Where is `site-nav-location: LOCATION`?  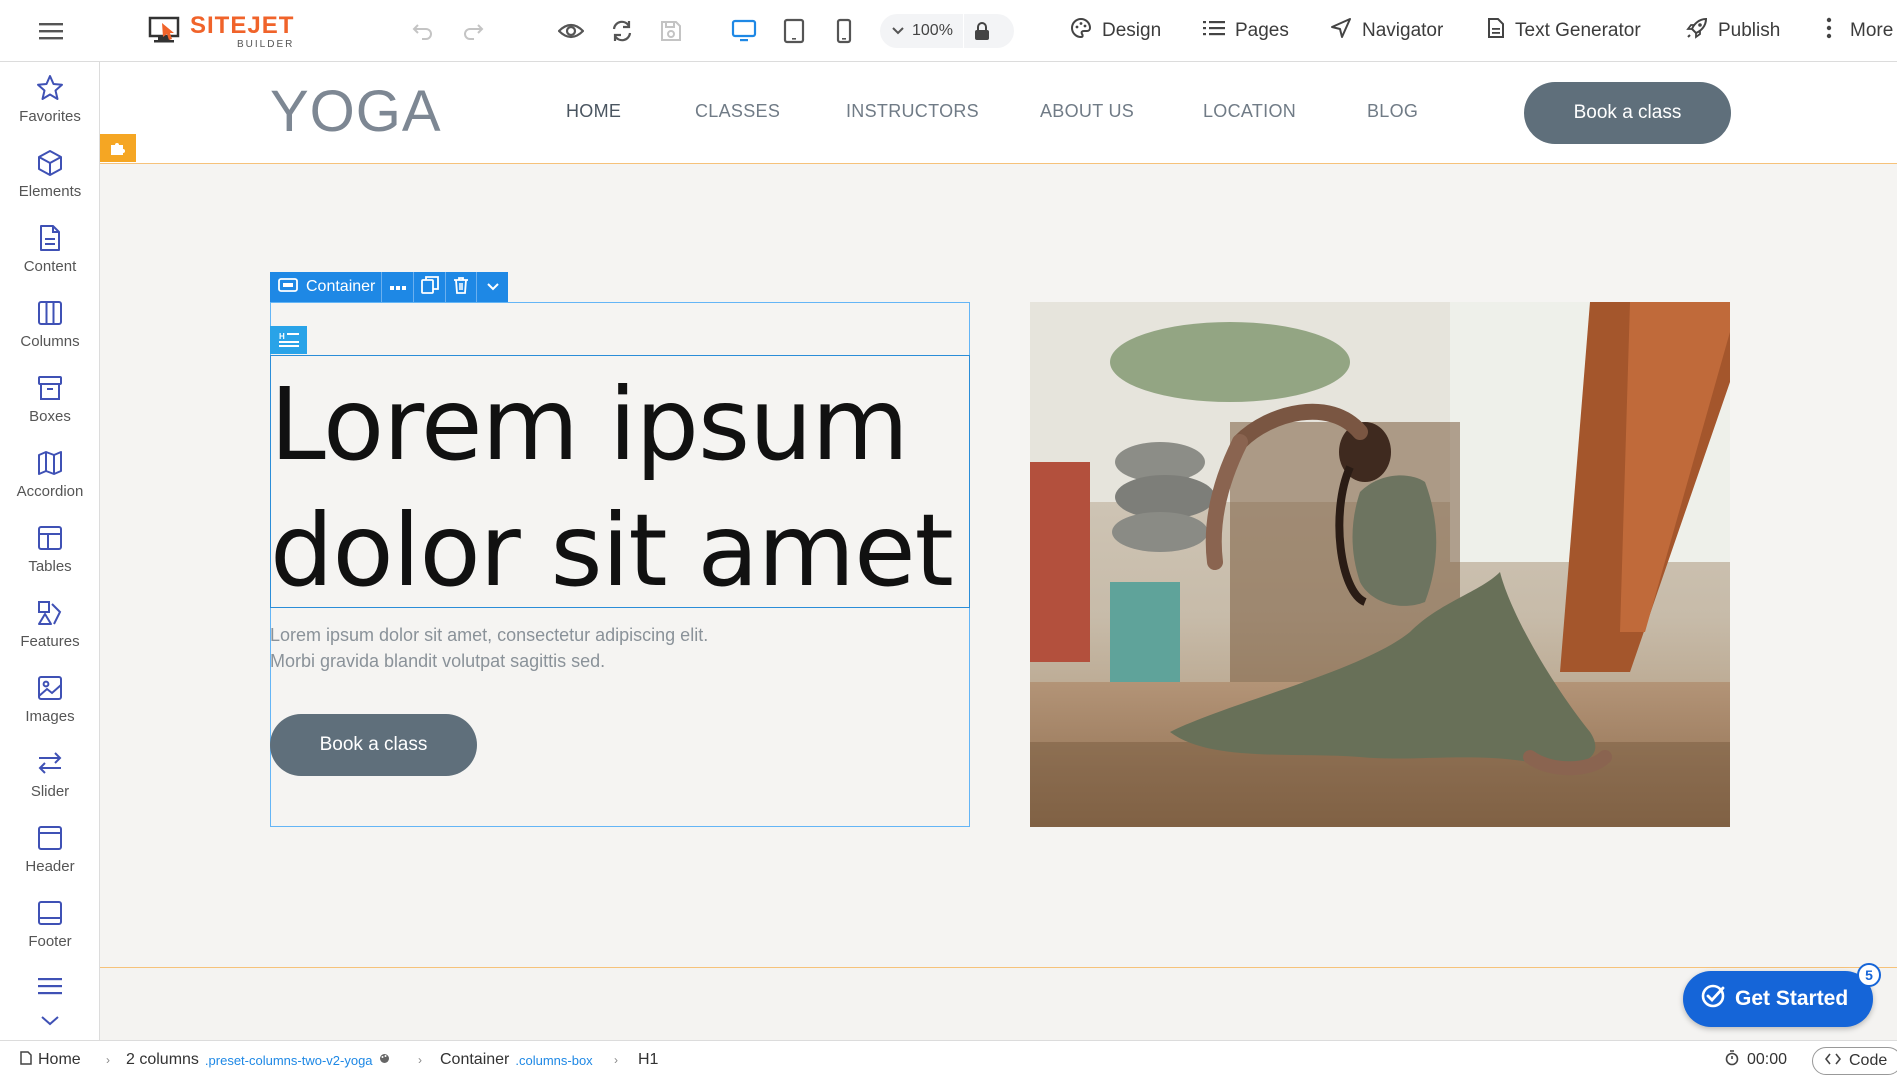
site-nav-location: LOCATION is located at coordinates (1249, 111).